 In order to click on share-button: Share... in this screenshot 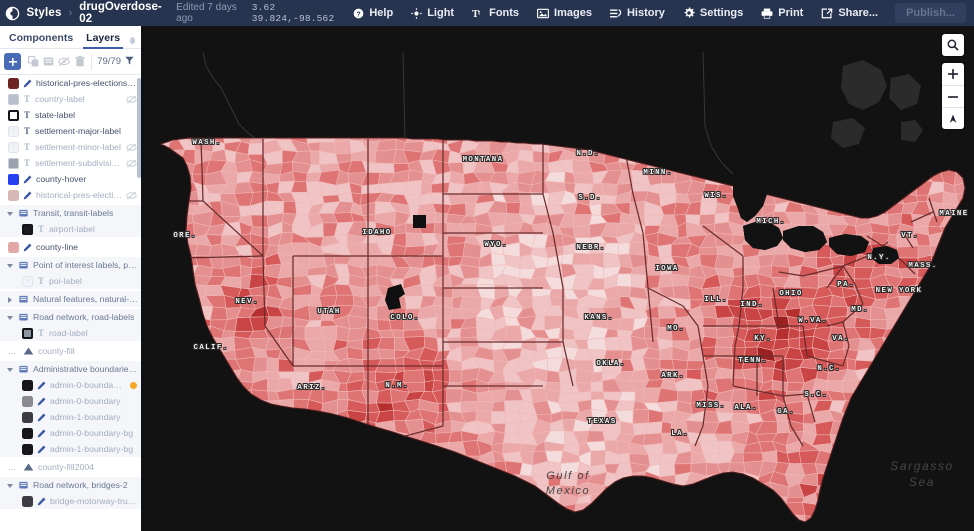, I will do `click(849, 13)`.